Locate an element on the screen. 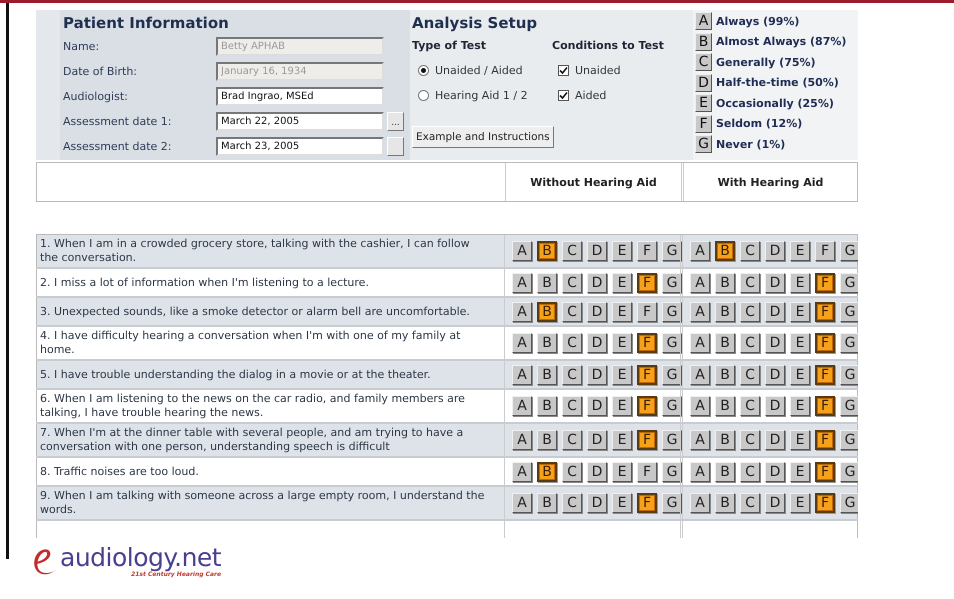 Image resolution: width=954 pixels, height=599 pixels. input-field: March 22, 2005 is located at coordinates (300, 121).